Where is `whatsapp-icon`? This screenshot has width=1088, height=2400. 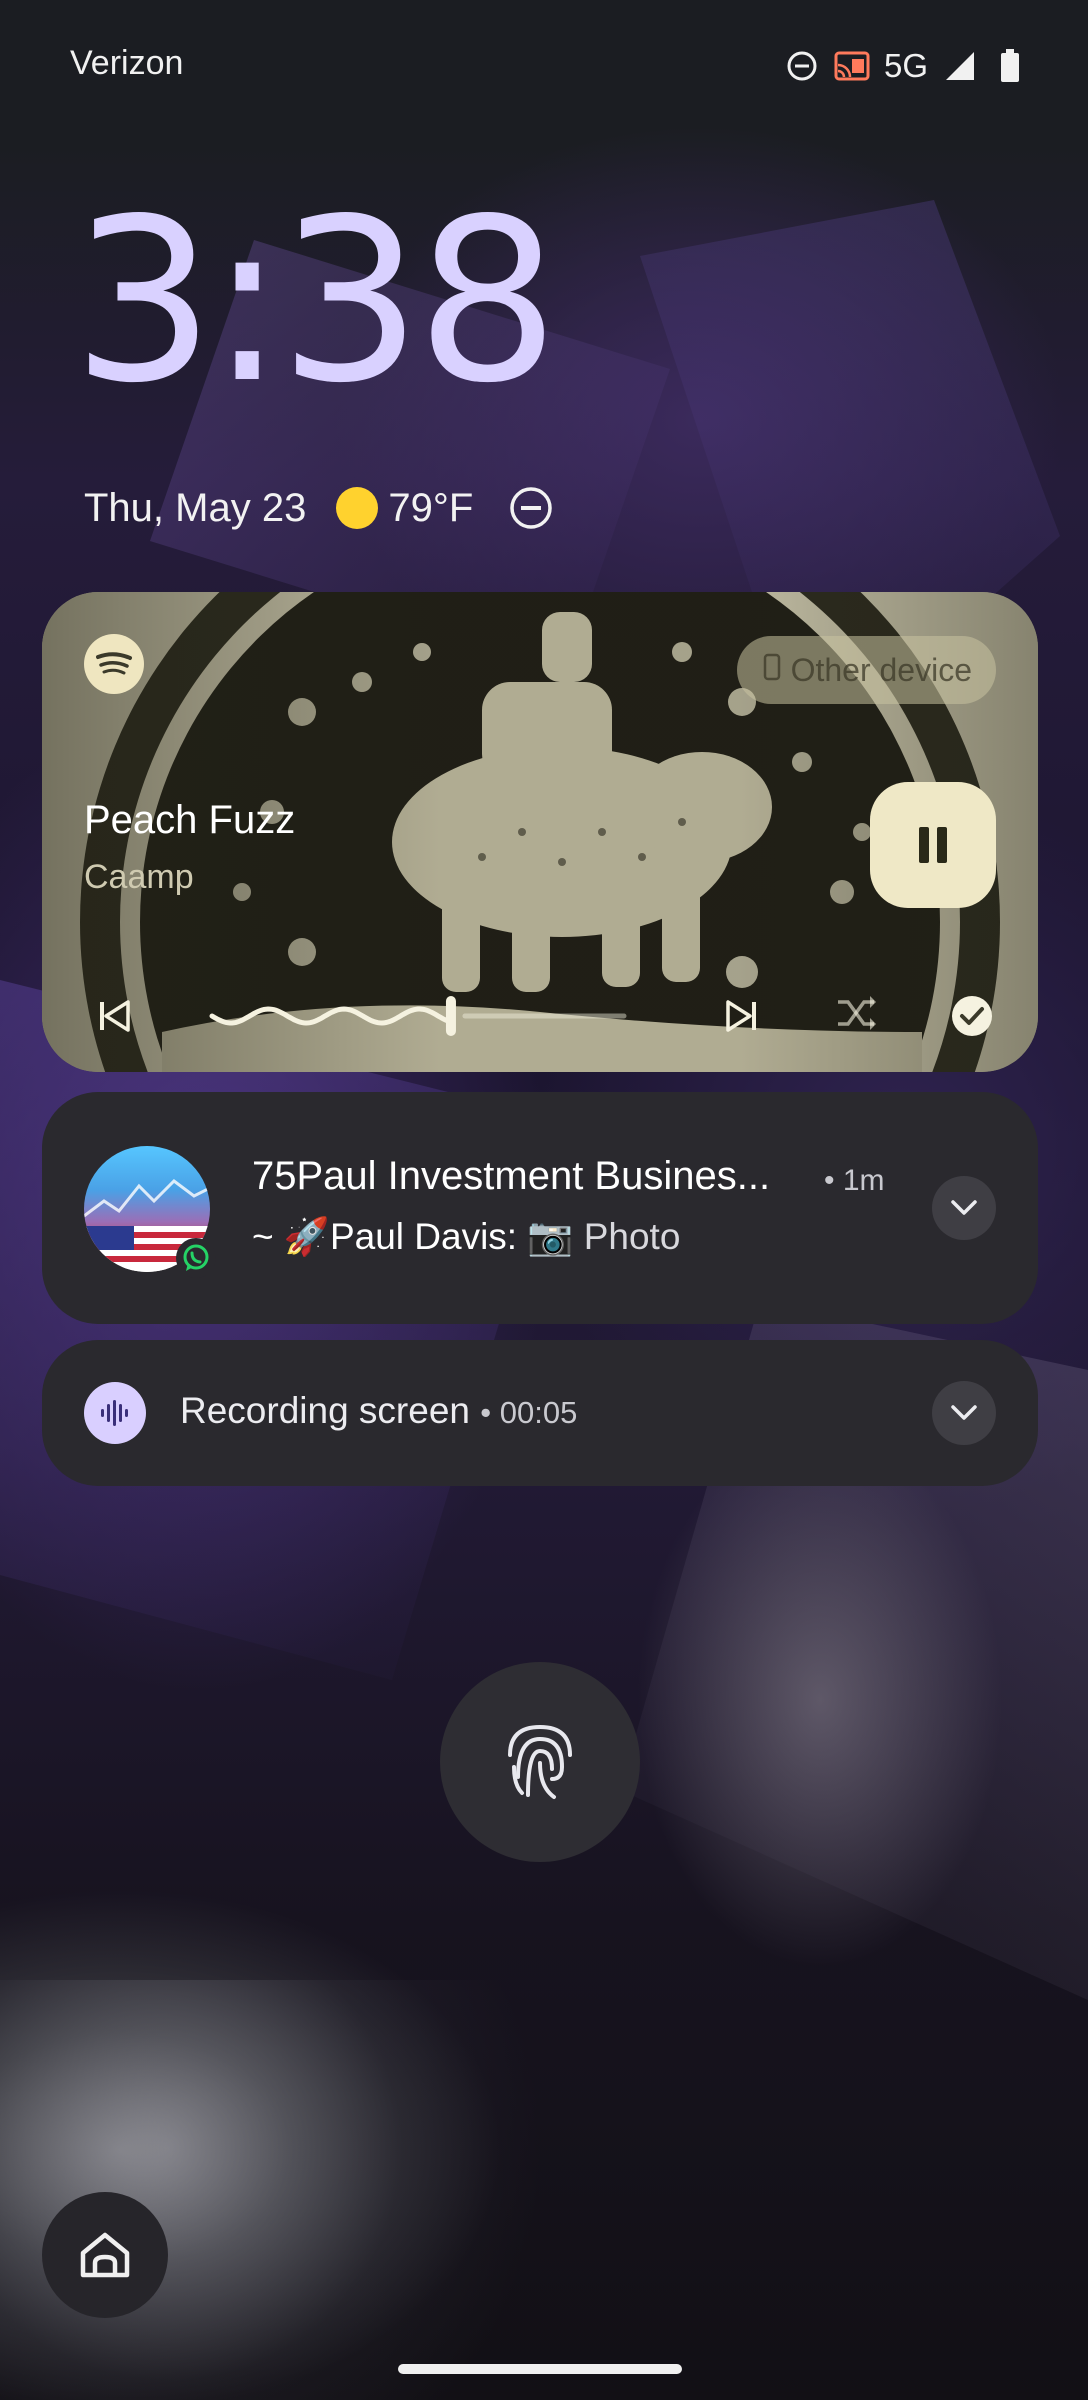
whatsapp-icon is located at coordinates (196, 1258).